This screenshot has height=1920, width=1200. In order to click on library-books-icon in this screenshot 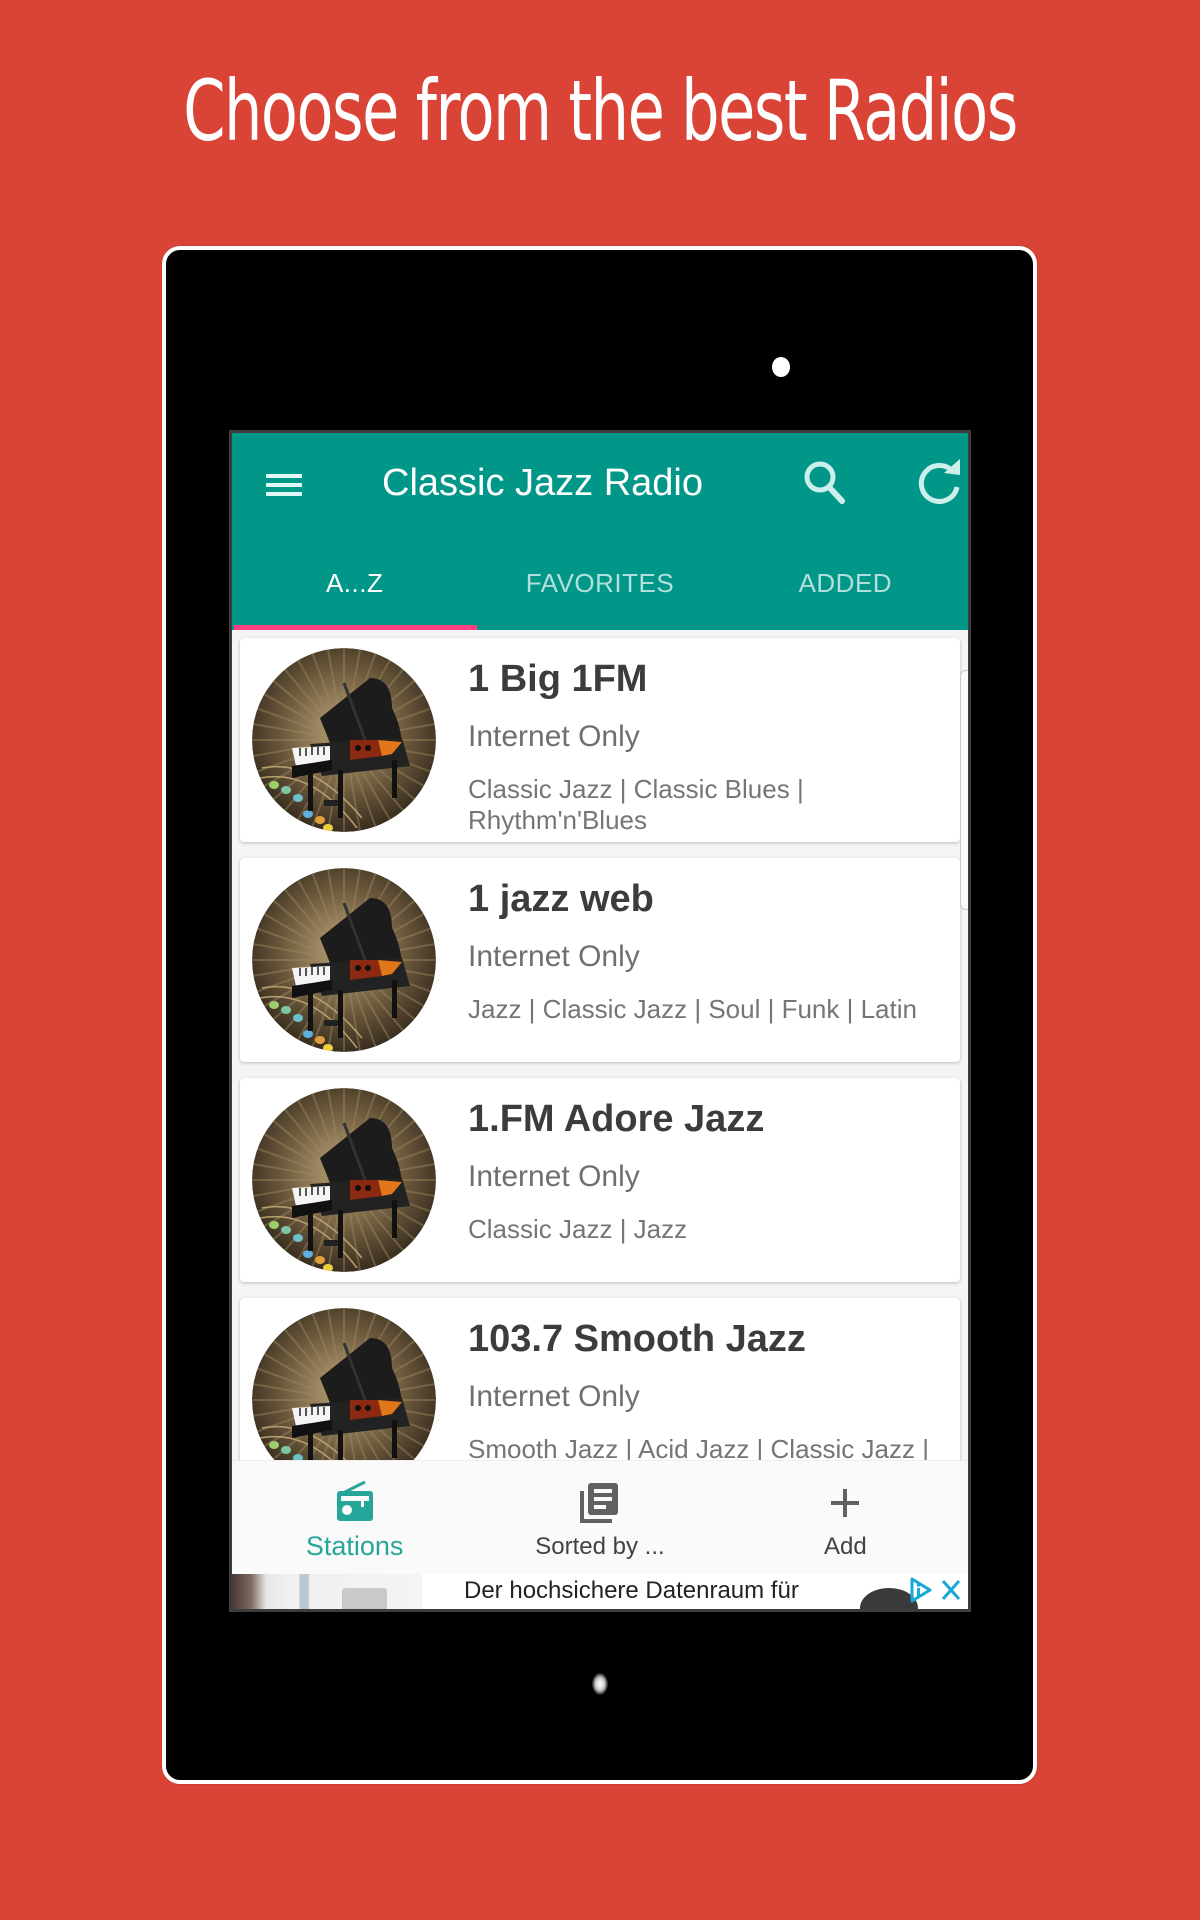, I will do `click(598, 1503)`.